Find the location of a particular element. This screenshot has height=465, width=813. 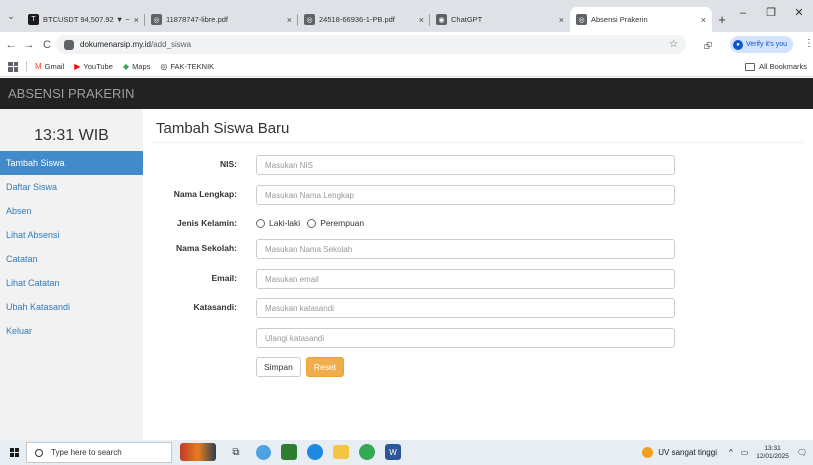

window-controls: – ❐ ✕ is located at coordinates (771, 12).